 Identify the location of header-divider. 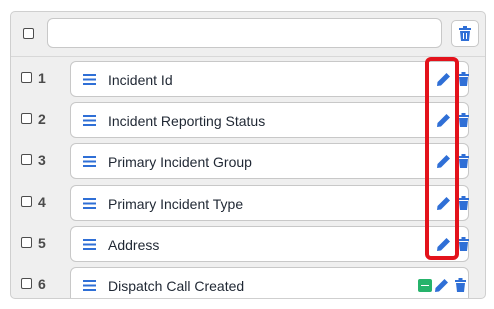
(248, 56).